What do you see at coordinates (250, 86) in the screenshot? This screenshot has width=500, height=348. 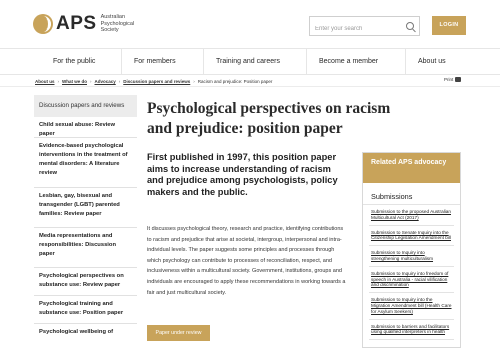 I see `divider` at bounding box center [250, 86].